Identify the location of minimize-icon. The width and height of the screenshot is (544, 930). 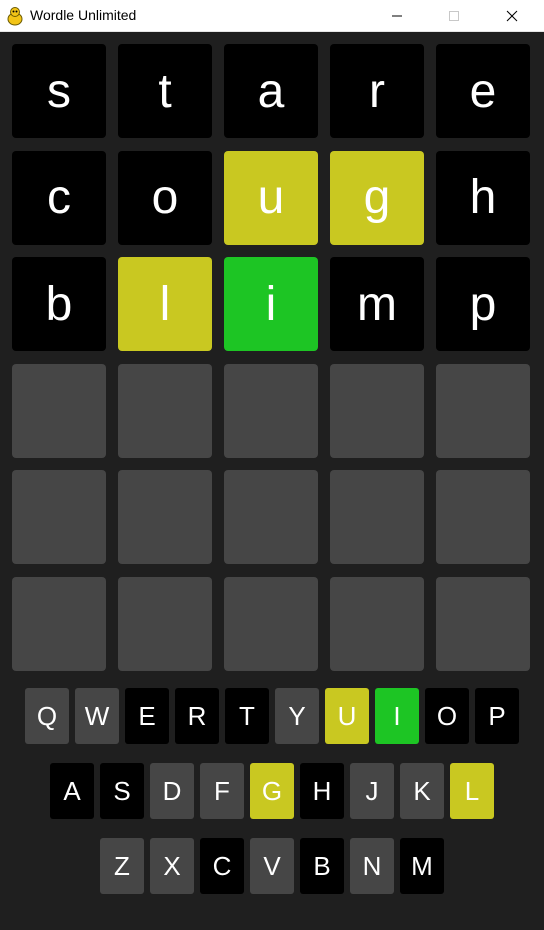
(397, 16).